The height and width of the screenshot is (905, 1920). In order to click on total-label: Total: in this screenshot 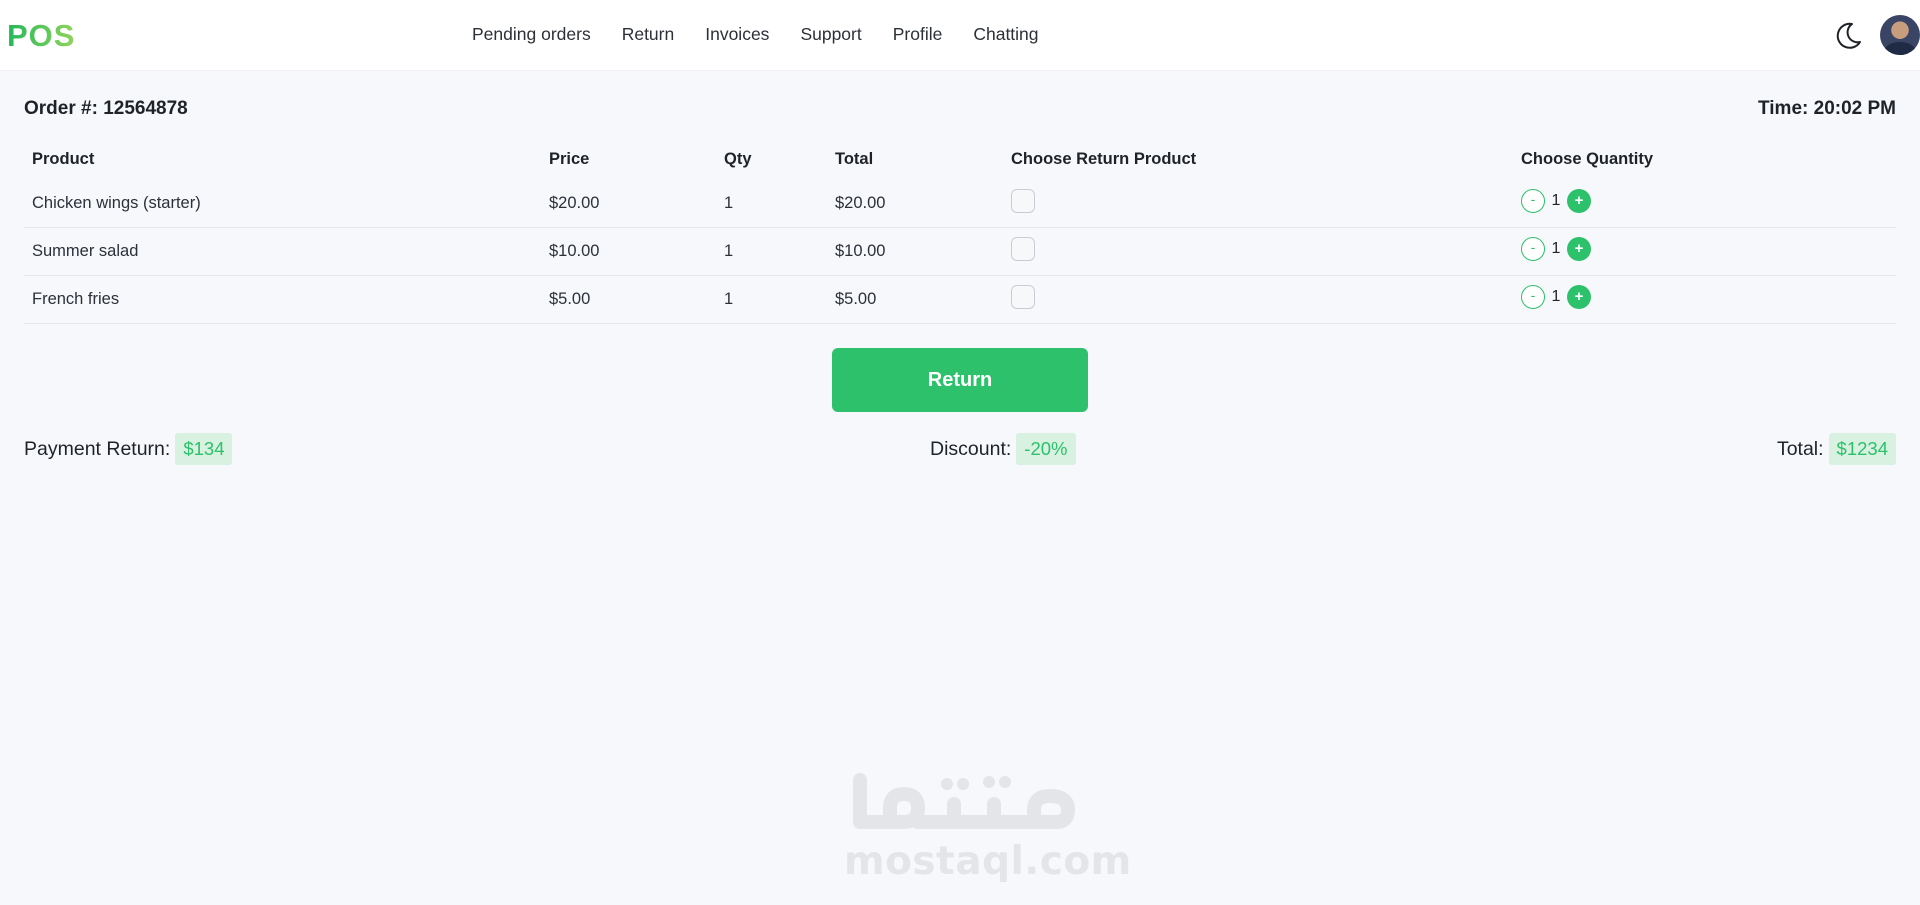, I will do `click(1800, 448)`.